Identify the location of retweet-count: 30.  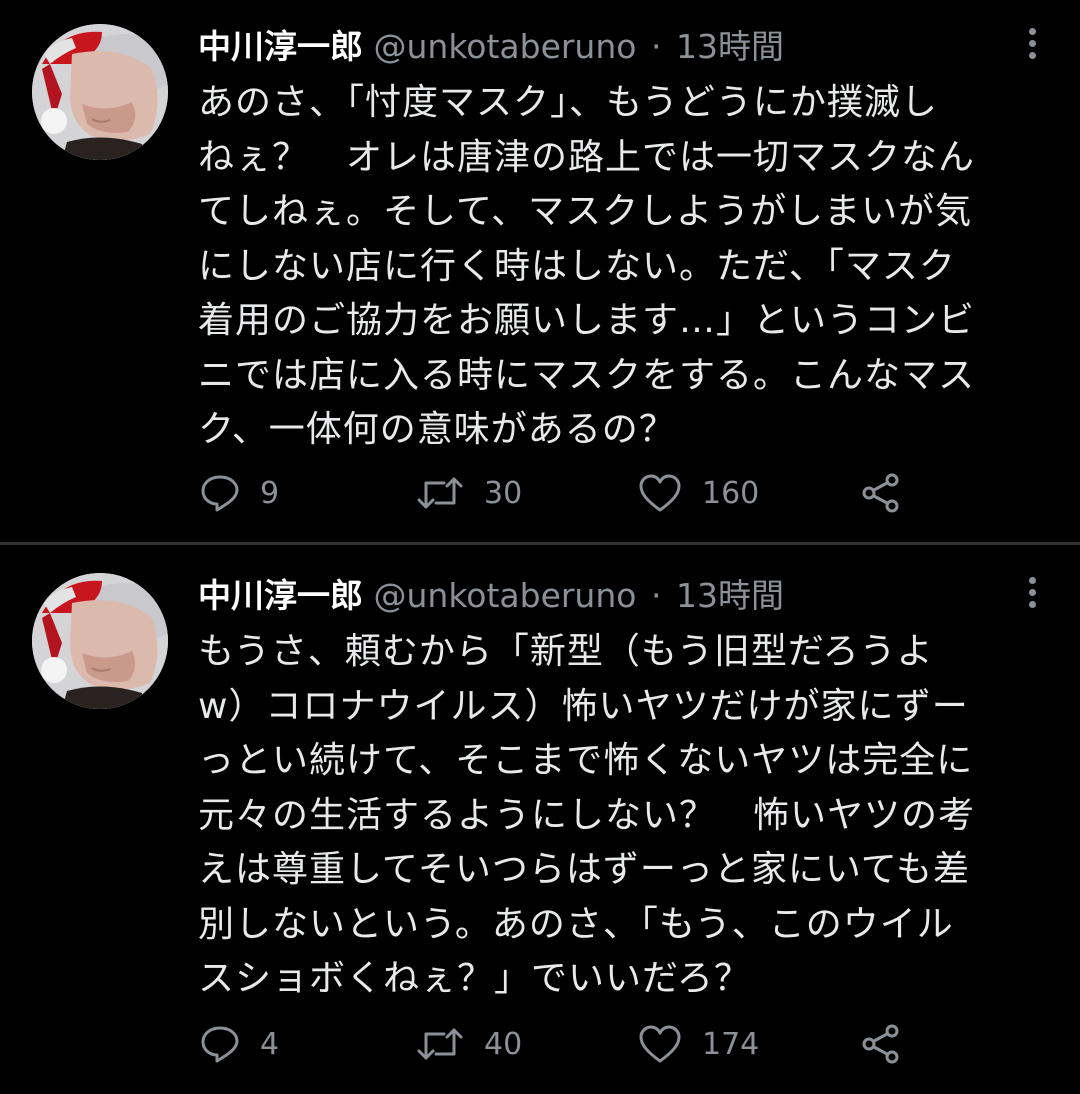
(503, 493).